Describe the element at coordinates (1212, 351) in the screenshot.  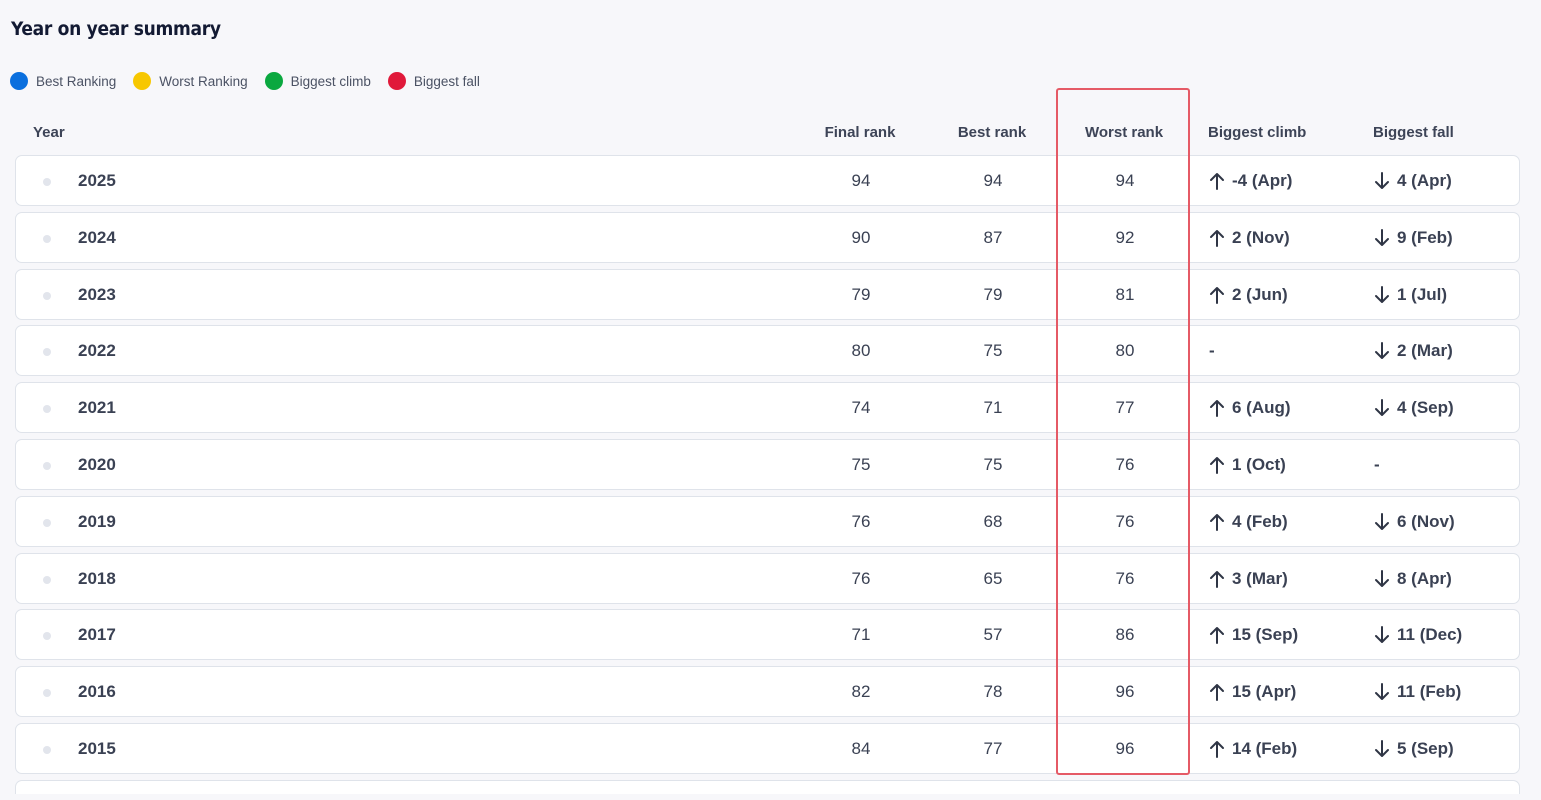
I see `biggest-climb-value: -` at that location.